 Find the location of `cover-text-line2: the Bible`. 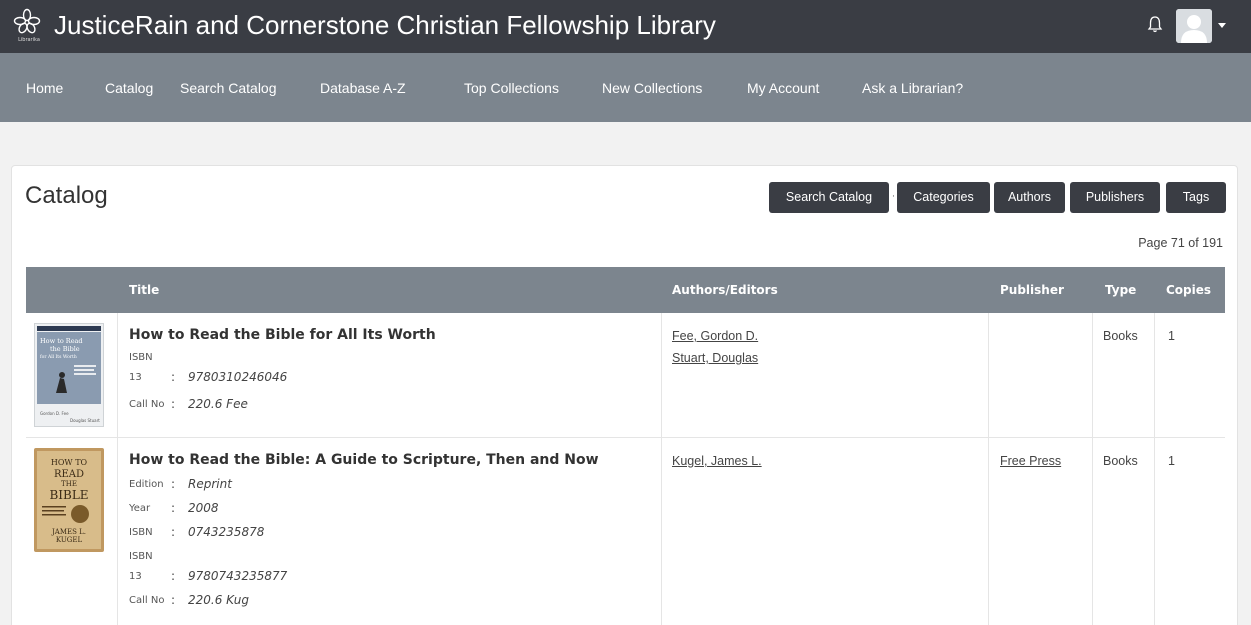

cover-text-line2: the Bible is located at coordinates (65, 349).